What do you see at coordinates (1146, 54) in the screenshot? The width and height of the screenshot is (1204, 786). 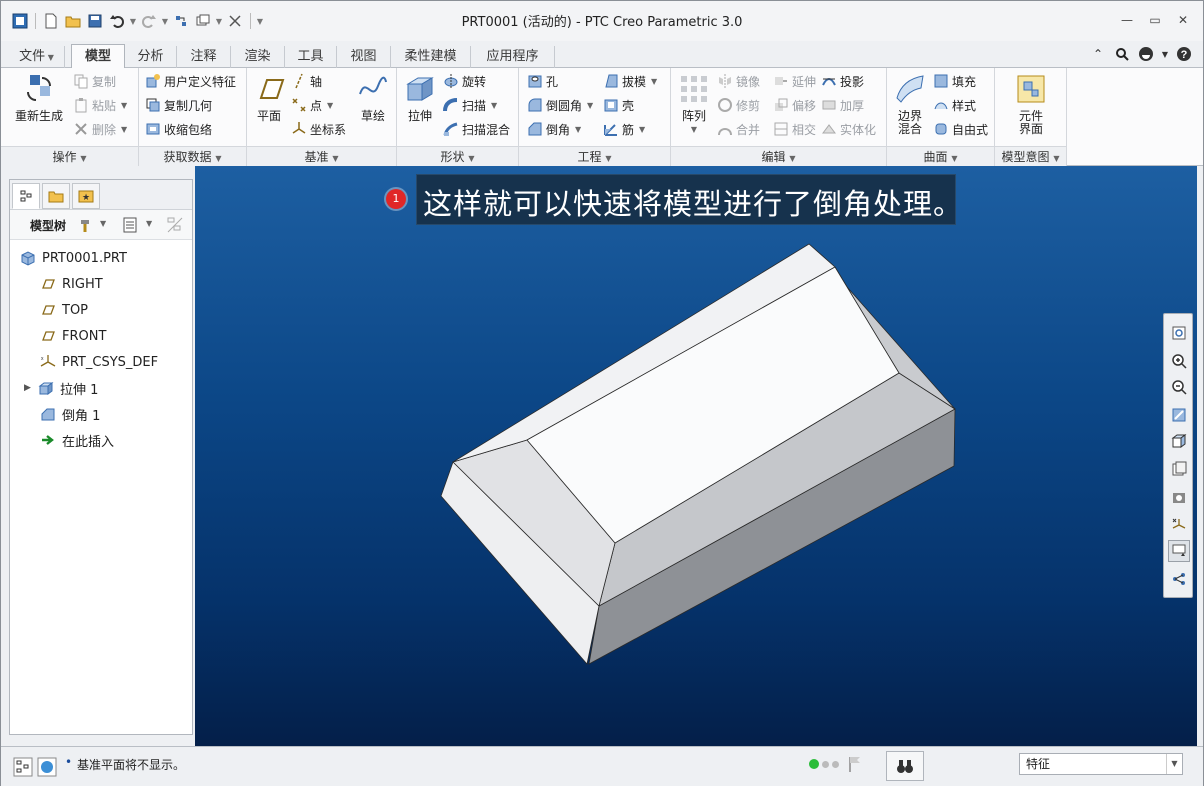 I see `ptc-community-icon` at bounding box center [1146, 54].